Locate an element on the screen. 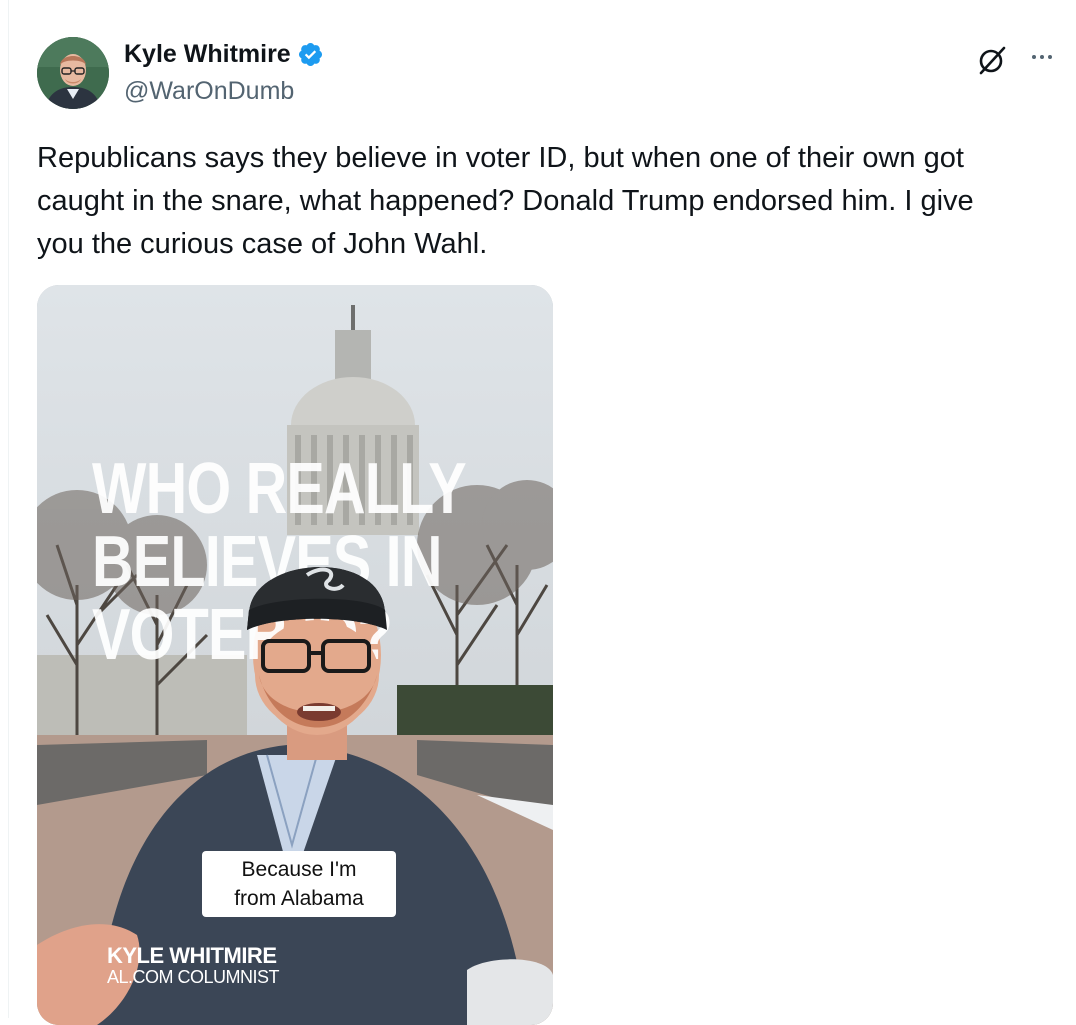 Image resolution: width=1076 pixels, height=1025 pixels. caption-line: from Alabama is located at coordinates (299, 898).